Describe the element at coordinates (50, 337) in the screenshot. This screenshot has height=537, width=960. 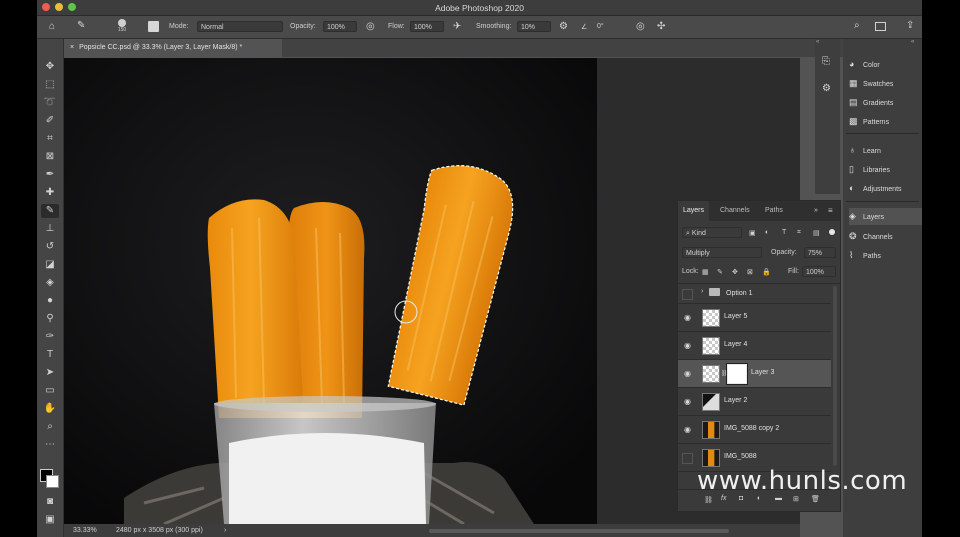
I see `pen-tool-icon: ✑` at that location.